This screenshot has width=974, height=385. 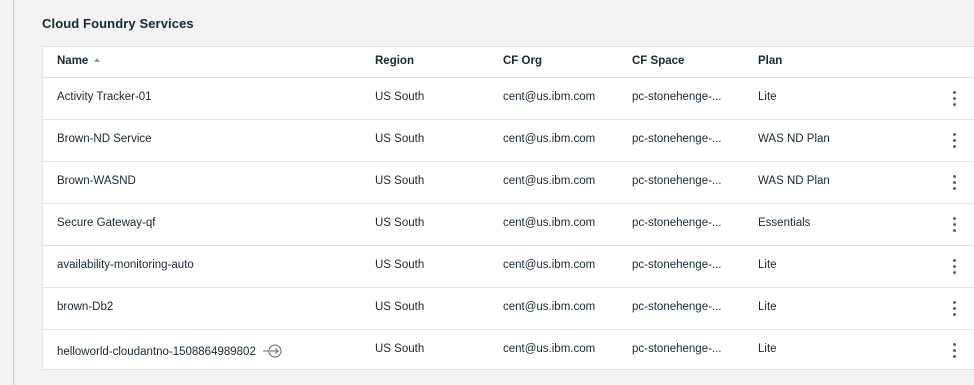 I want to click on cell-name: helloworld-cloudantno-1508864989802, so click(x=170, y=352).